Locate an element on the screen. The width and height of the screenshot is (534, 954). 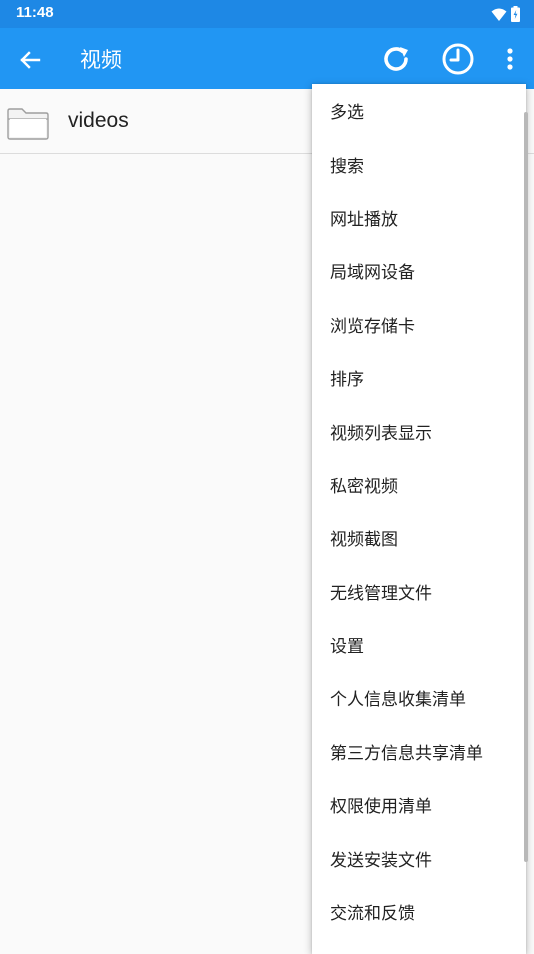
page-title: 视频 is located at coordinates (101, 60).